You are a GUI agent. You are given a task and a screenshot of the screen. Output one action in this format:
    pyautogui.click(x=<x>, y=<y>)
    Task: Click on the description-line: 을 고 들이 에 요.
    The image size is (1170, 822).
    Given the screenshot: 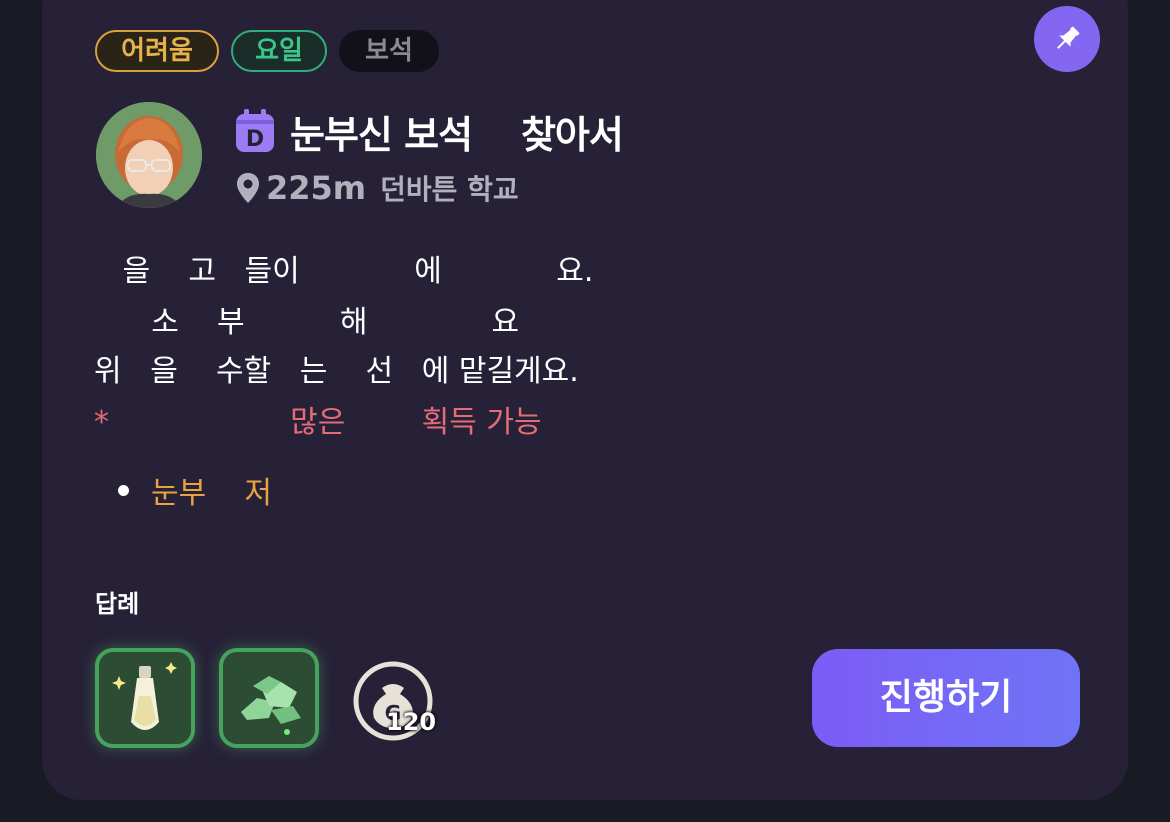 What is the action you would take?
    pyautogui.click(x=344, y=271)
    